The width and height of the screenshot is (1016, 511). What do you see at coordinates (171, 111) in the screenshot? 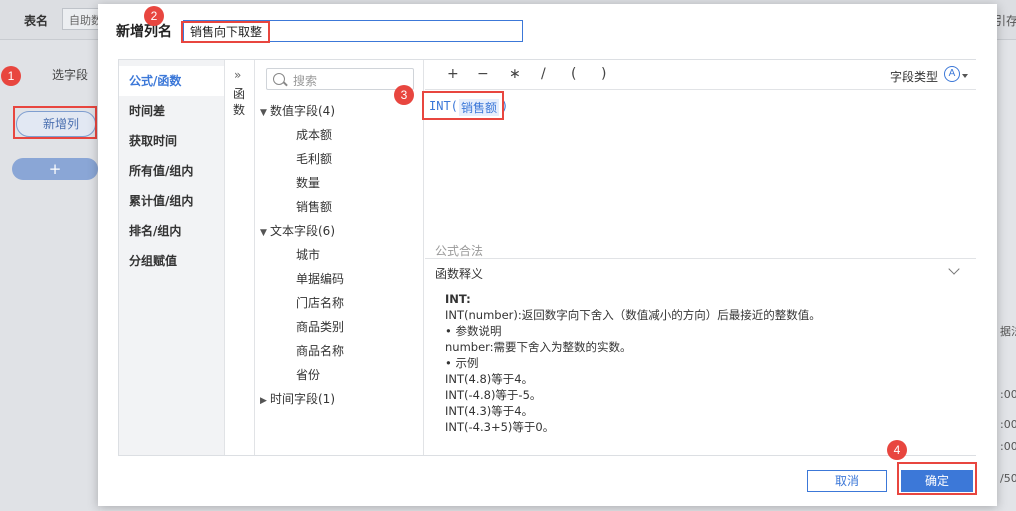
I see `category-time-diff: 时间差` at bounding box center [171, 111].